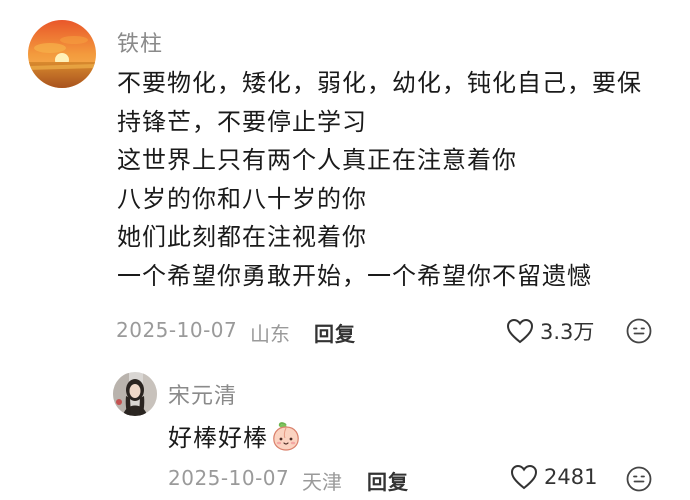 Image resolution: width=690 pixels, height=500 pixels. I want to click on reply-date: 2025-10-07, so click(229, 478).